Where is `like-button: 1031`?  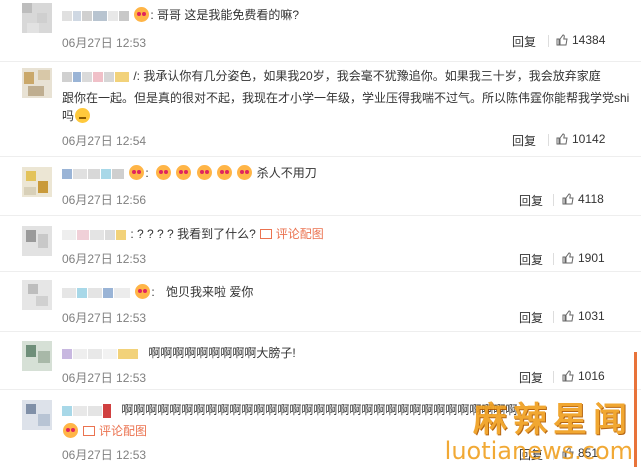
like-button: 1031 is located at coordinates (583, 316).